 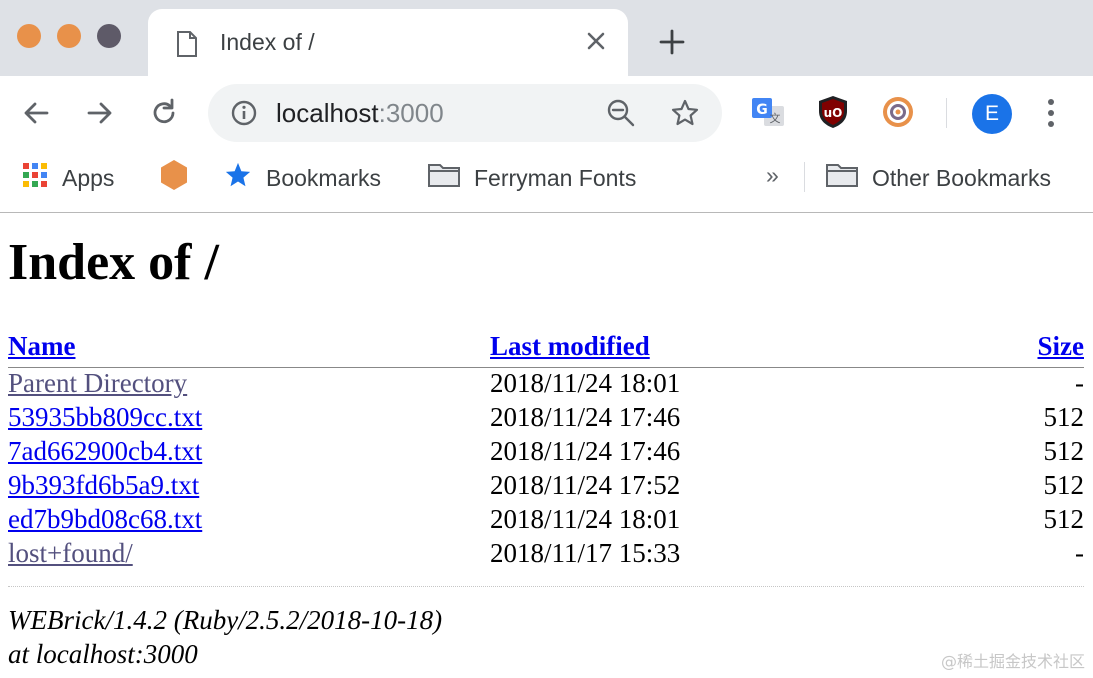 I want to click on server-signature-line1: WEBrick/1.4.2 (Ruby/2.5.2/2018-10-18), so click(x=225, y=620).